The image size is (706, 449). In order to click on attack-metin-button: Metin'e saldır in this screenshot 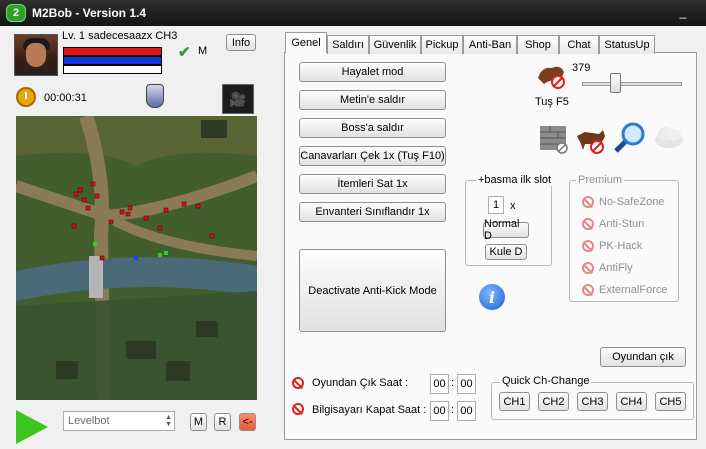, I will do `click(372, 100)`.